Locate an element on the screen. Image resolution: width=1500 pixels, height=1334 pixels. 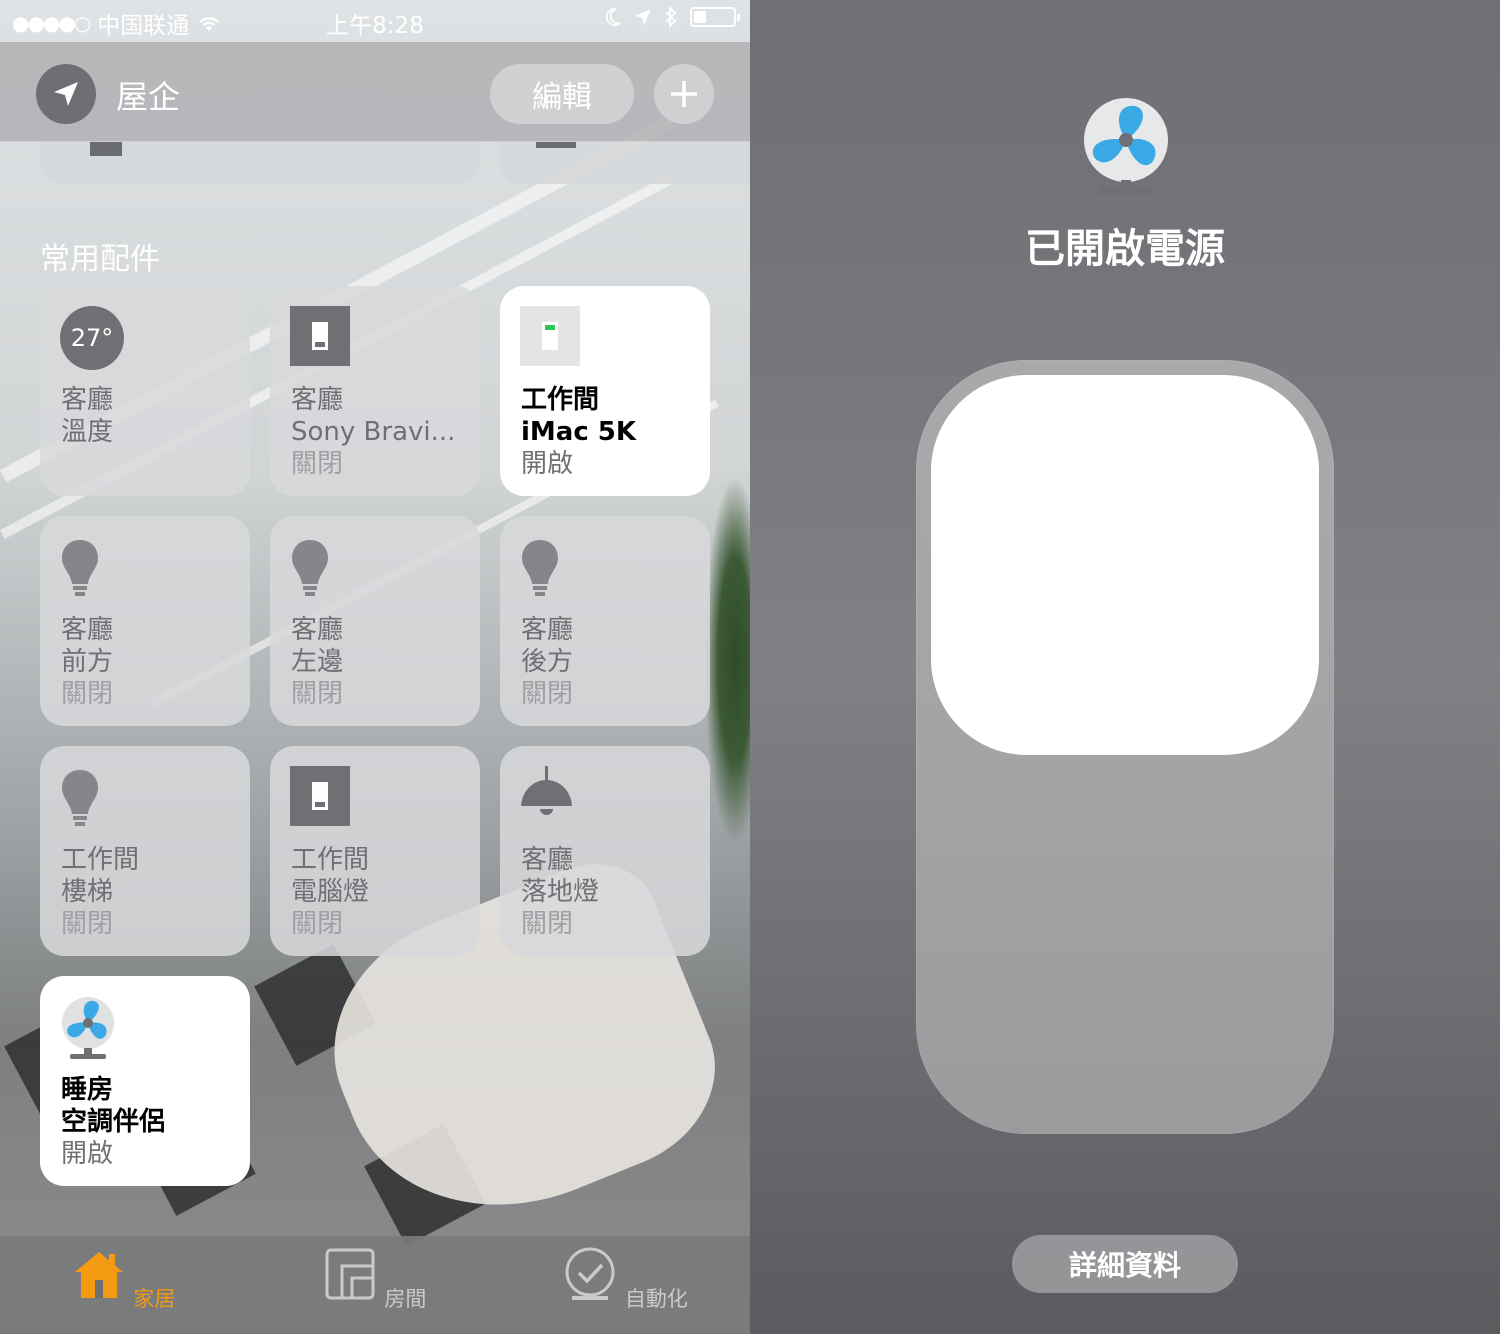
tile-name: 空調伴侶 is located at coordinates (113, 1122).